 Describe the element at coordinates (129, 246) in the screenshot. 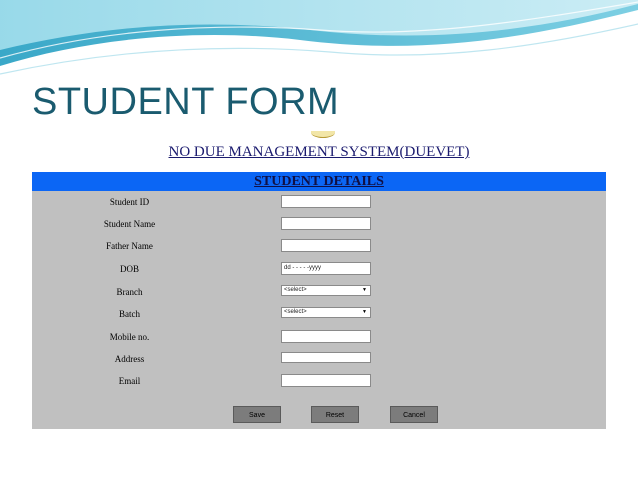

I see `father-name-label: Father Name` at that location.